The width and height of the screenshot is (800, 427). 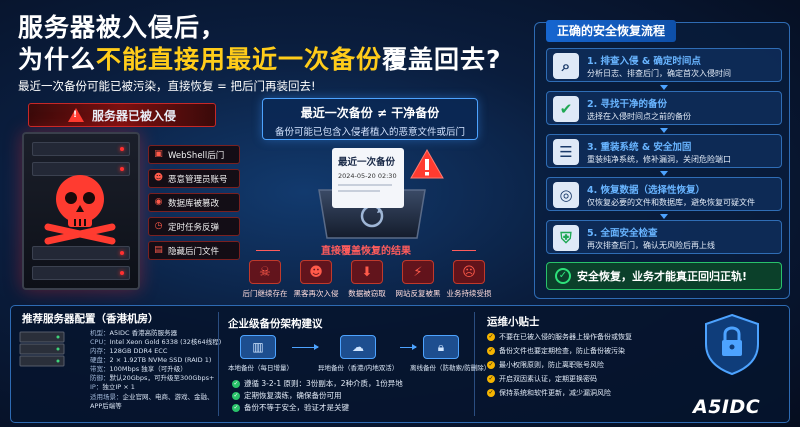 What do you see at coordinates (664, 237) in the screenshot?
I see `flow-step: ⛨ 5. 全面安全检查 再次排查后门，确认无风险后再上线` at bounding box center [664, 237].